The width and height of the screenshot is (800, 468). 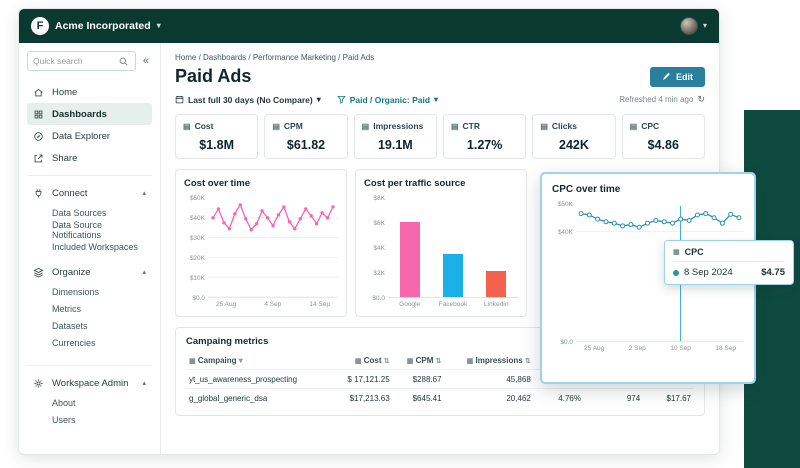 I want to click on sidebar-section-label: Workspace Admin, so click(x=90, y=383).